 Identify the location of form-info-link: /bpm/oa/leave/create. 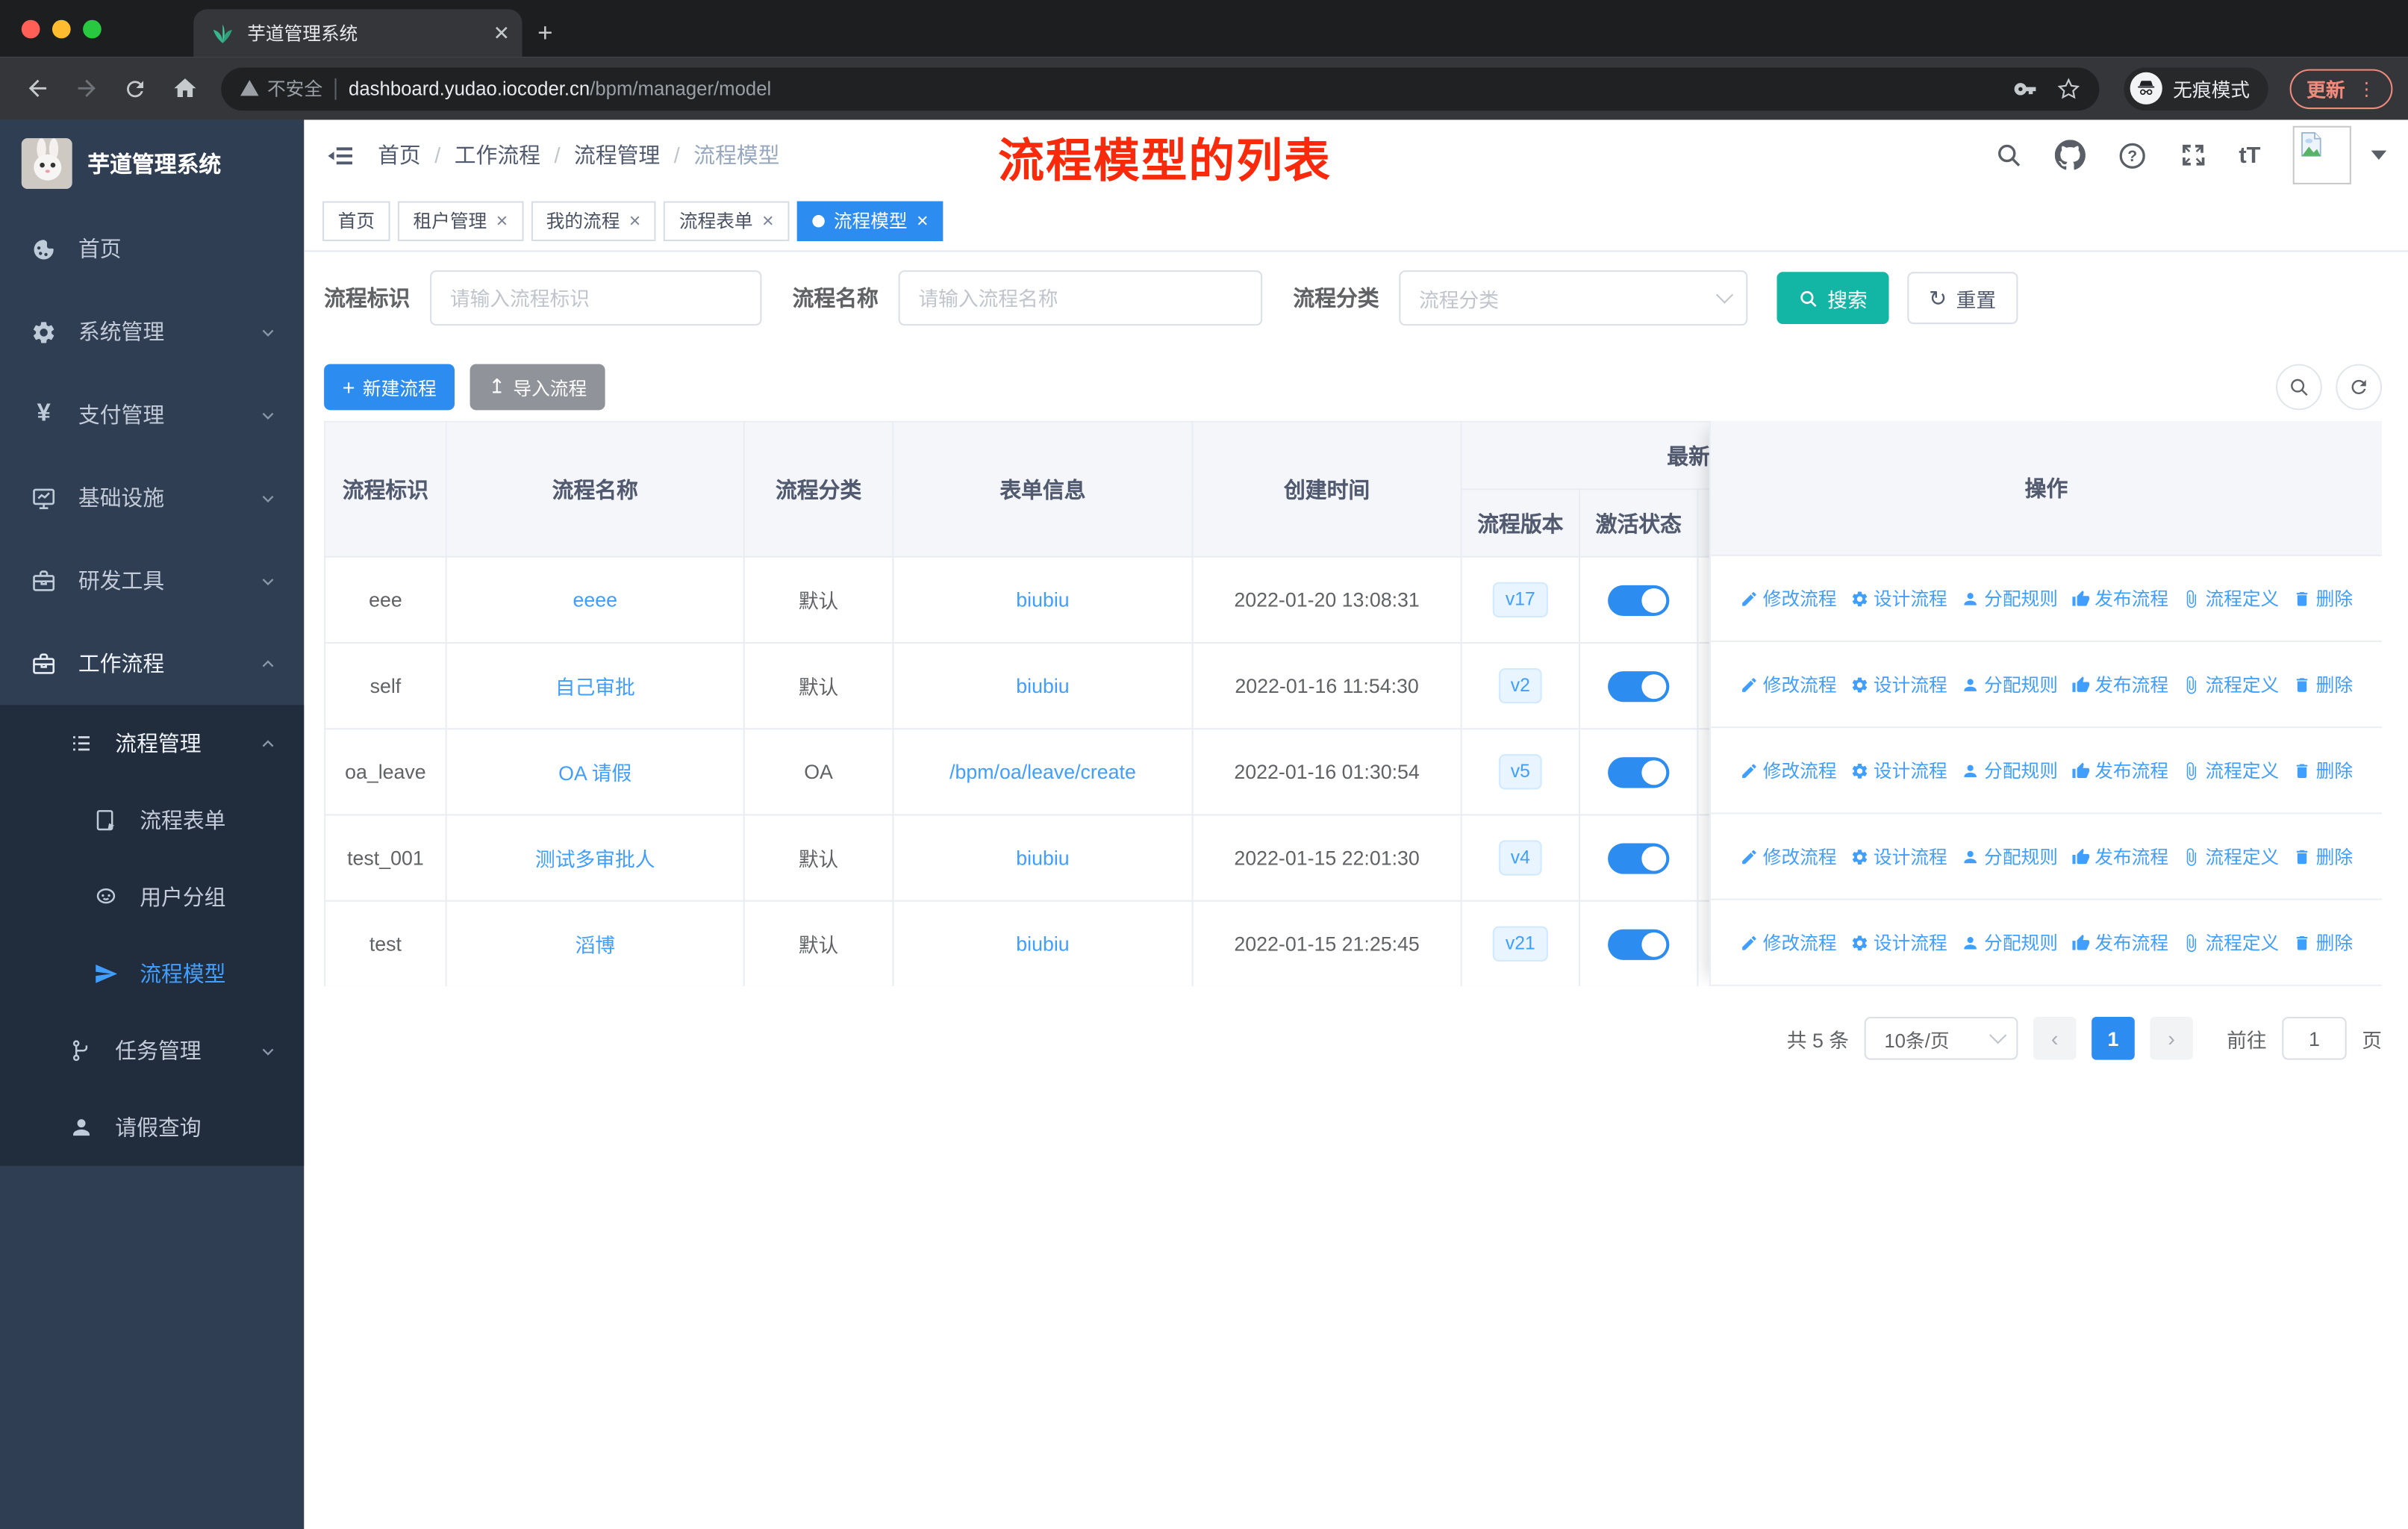
(1042, 771).